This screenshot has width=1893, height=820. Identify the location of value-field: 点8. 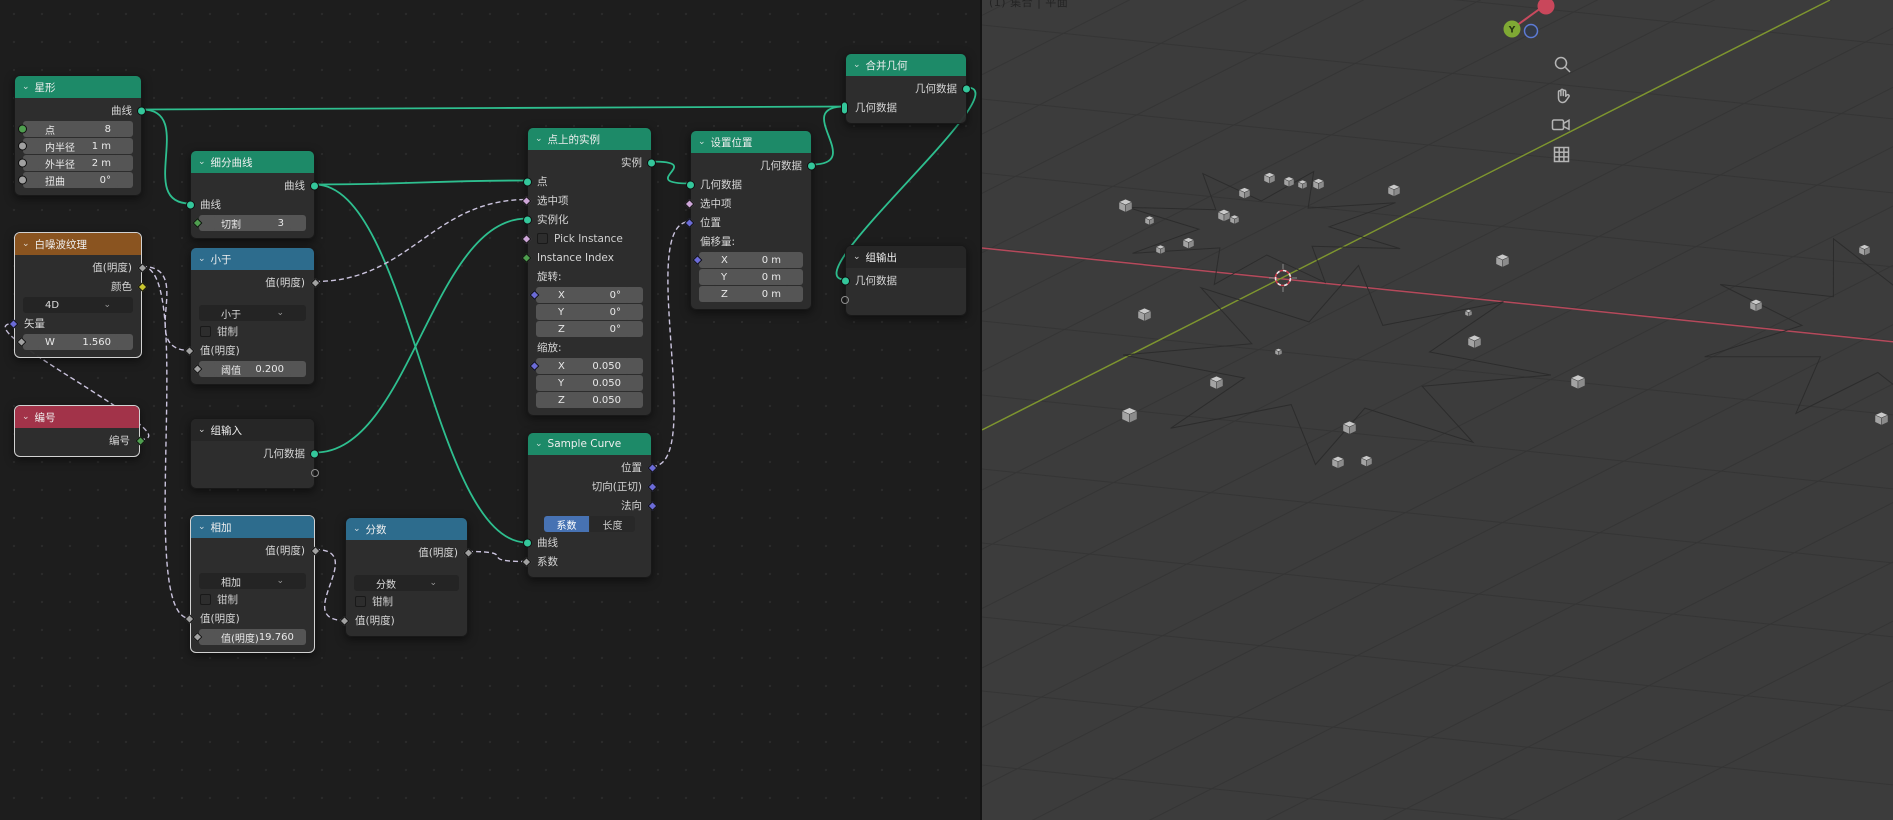
(78, 129).